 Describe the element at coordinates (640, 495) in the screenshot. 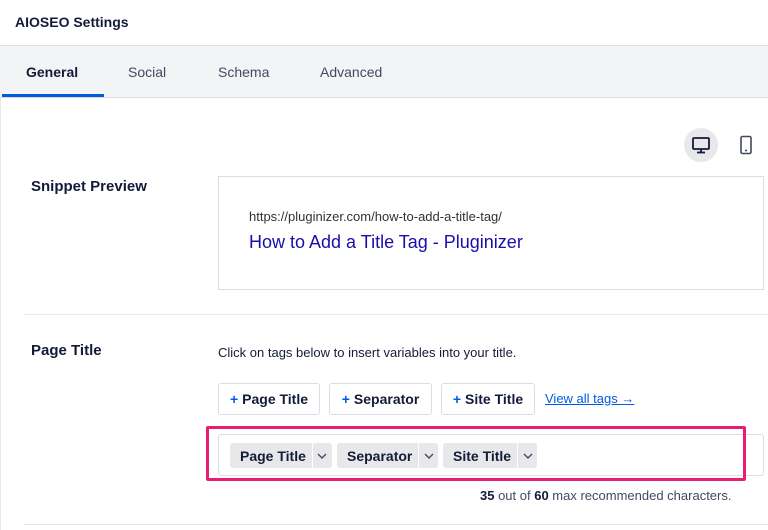

I see `char-count-suffix: max recommended characters.` at that location.